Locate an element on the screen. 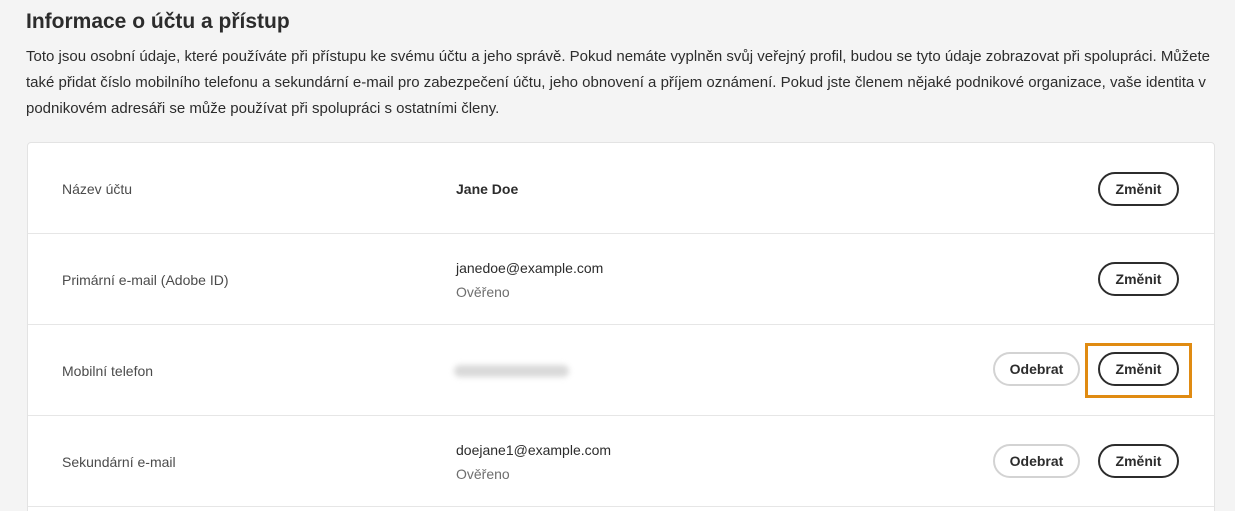 The height and width of the screenshot is (511, 1235). secondary-email-status: Ověřeno is located at coordinates (483, 473).